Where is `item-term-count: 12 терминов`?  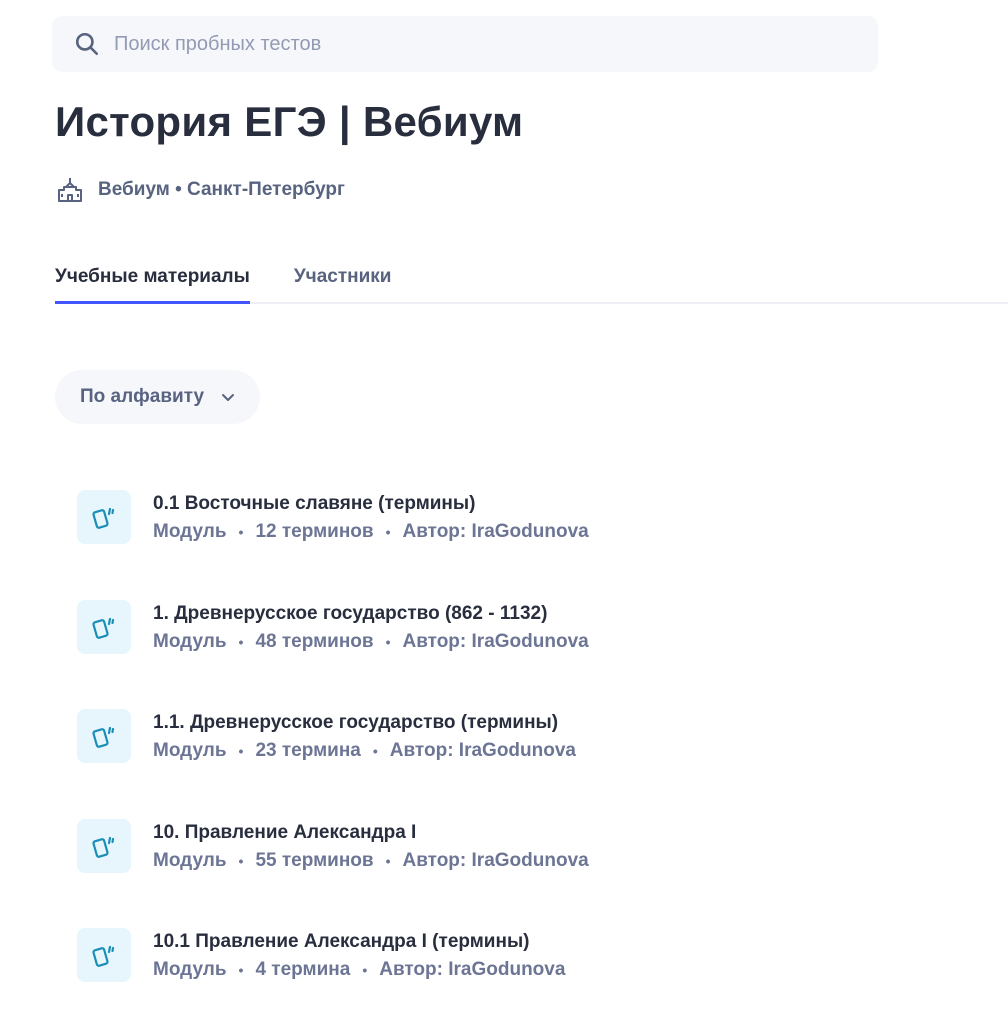
item-term-count: 12 терминов is located at coordinates (314, 531).